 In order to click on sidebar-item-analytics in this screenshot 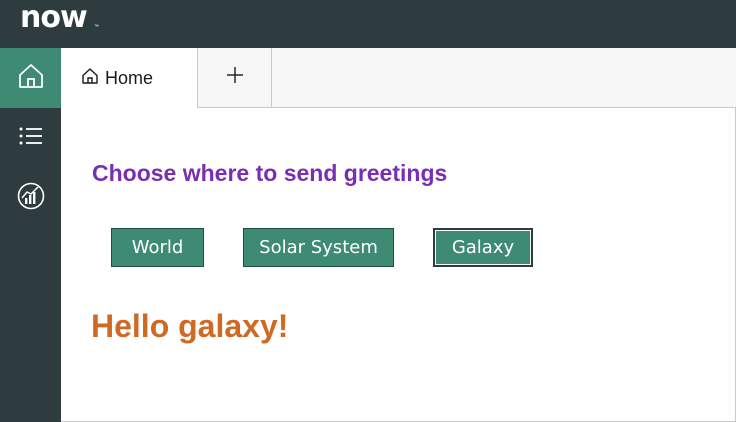, I will do `click(30, 198)`.